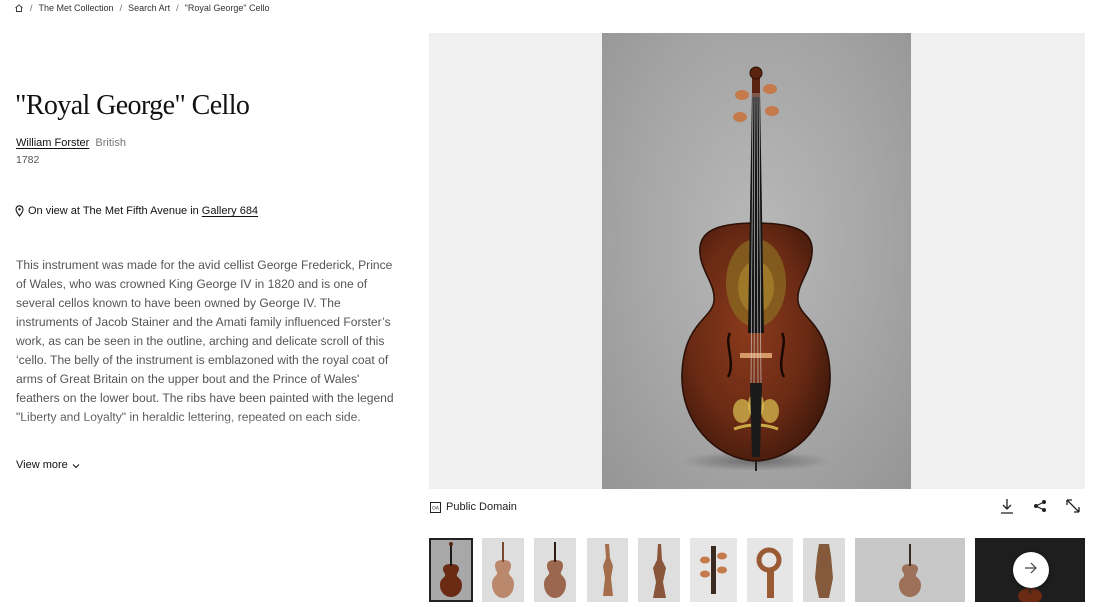  I want to click on download-button, so click(1007, 508).